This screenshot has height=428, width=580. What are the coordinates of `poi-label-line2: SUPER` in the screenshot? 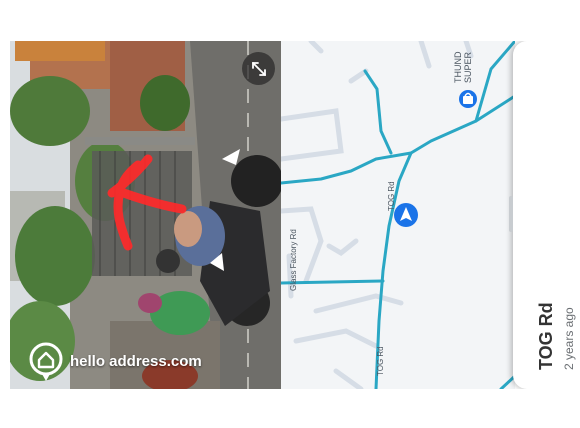 It's located at (468, 67).